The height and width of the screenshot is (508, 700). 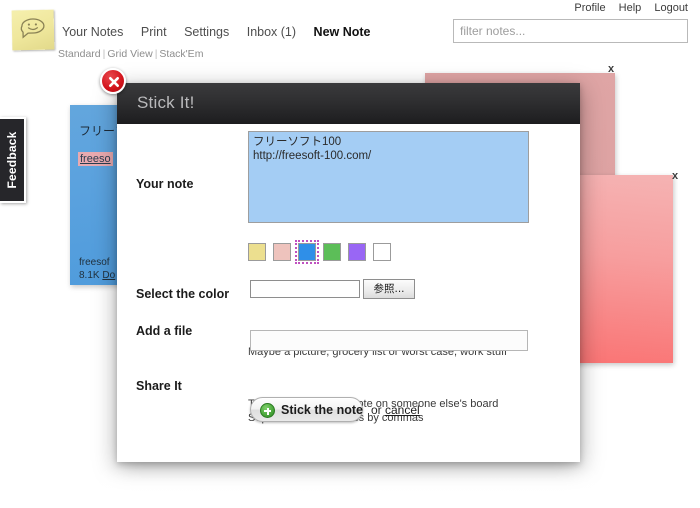 I want to click on view-grid-link: Grid View, so click(x=129, y=54).